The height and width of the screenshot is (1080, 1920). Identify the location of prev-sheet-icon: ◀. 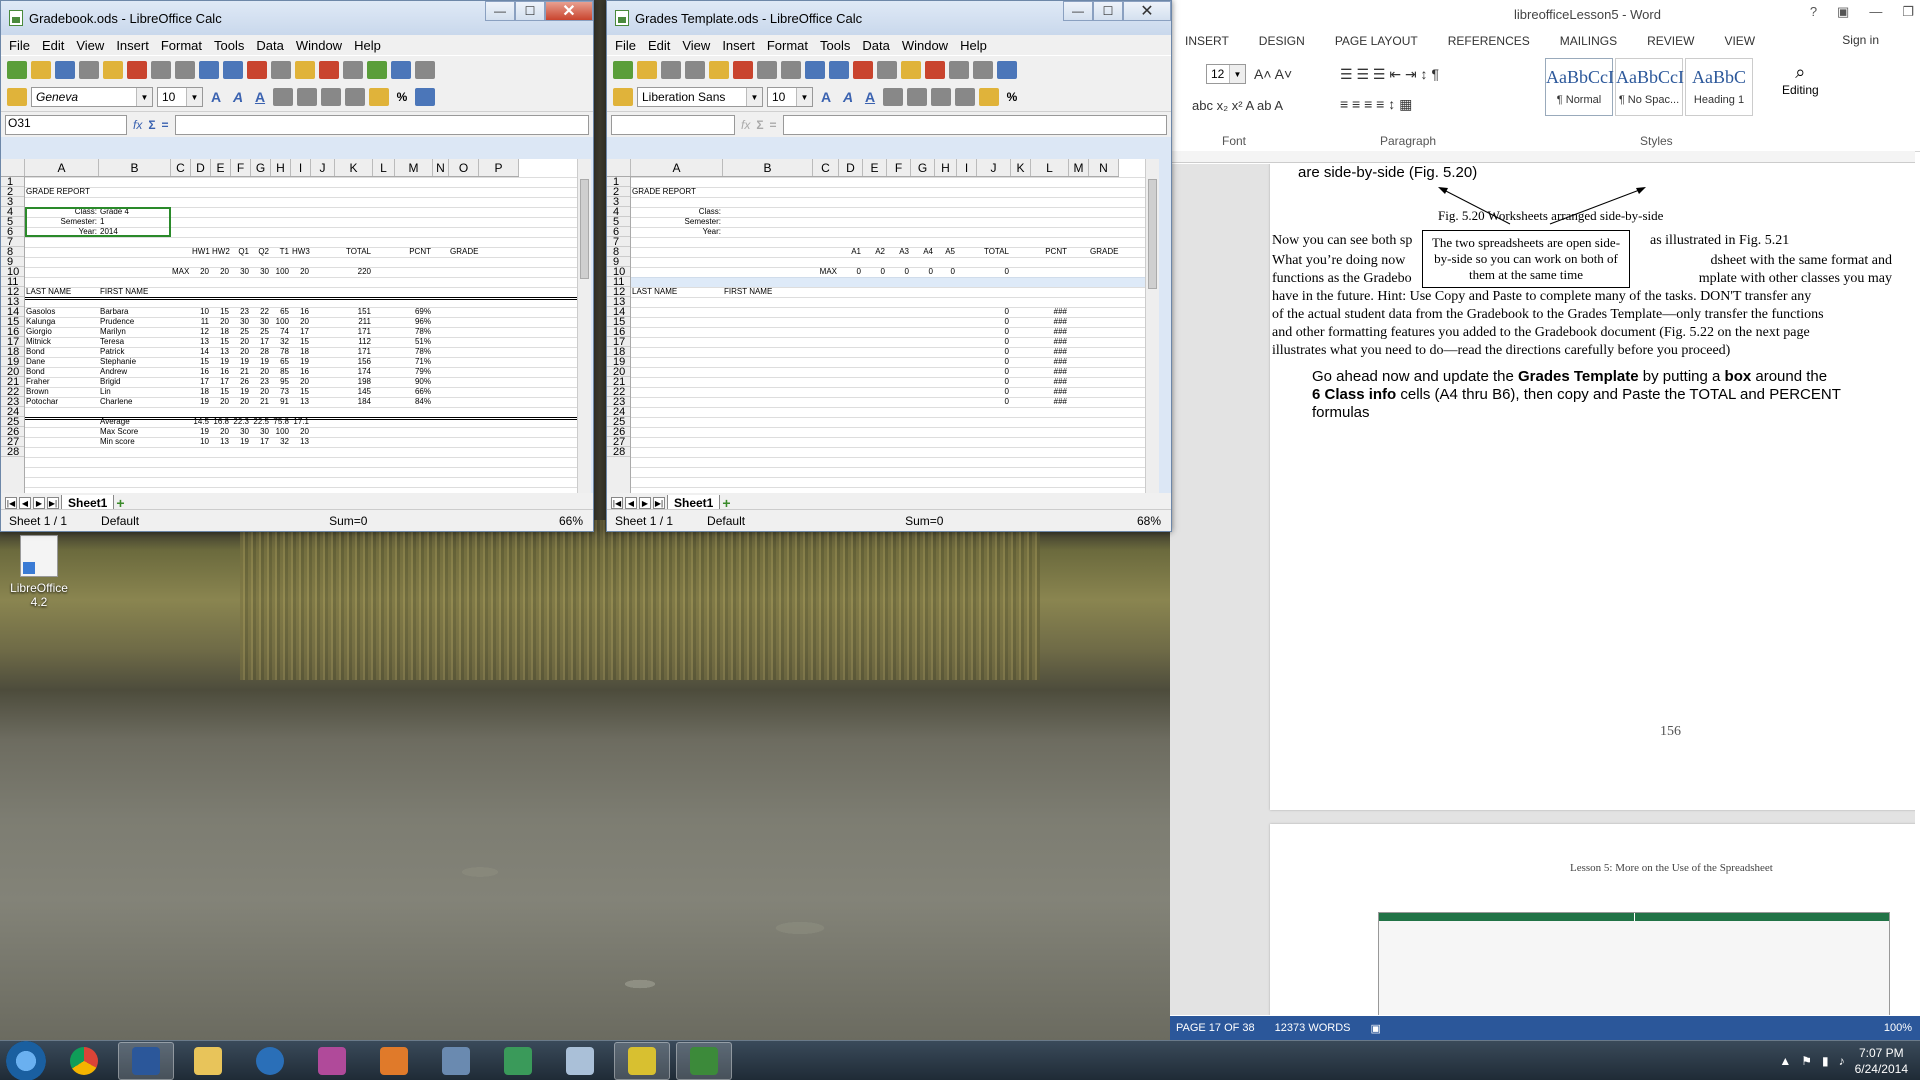
(631, 503).